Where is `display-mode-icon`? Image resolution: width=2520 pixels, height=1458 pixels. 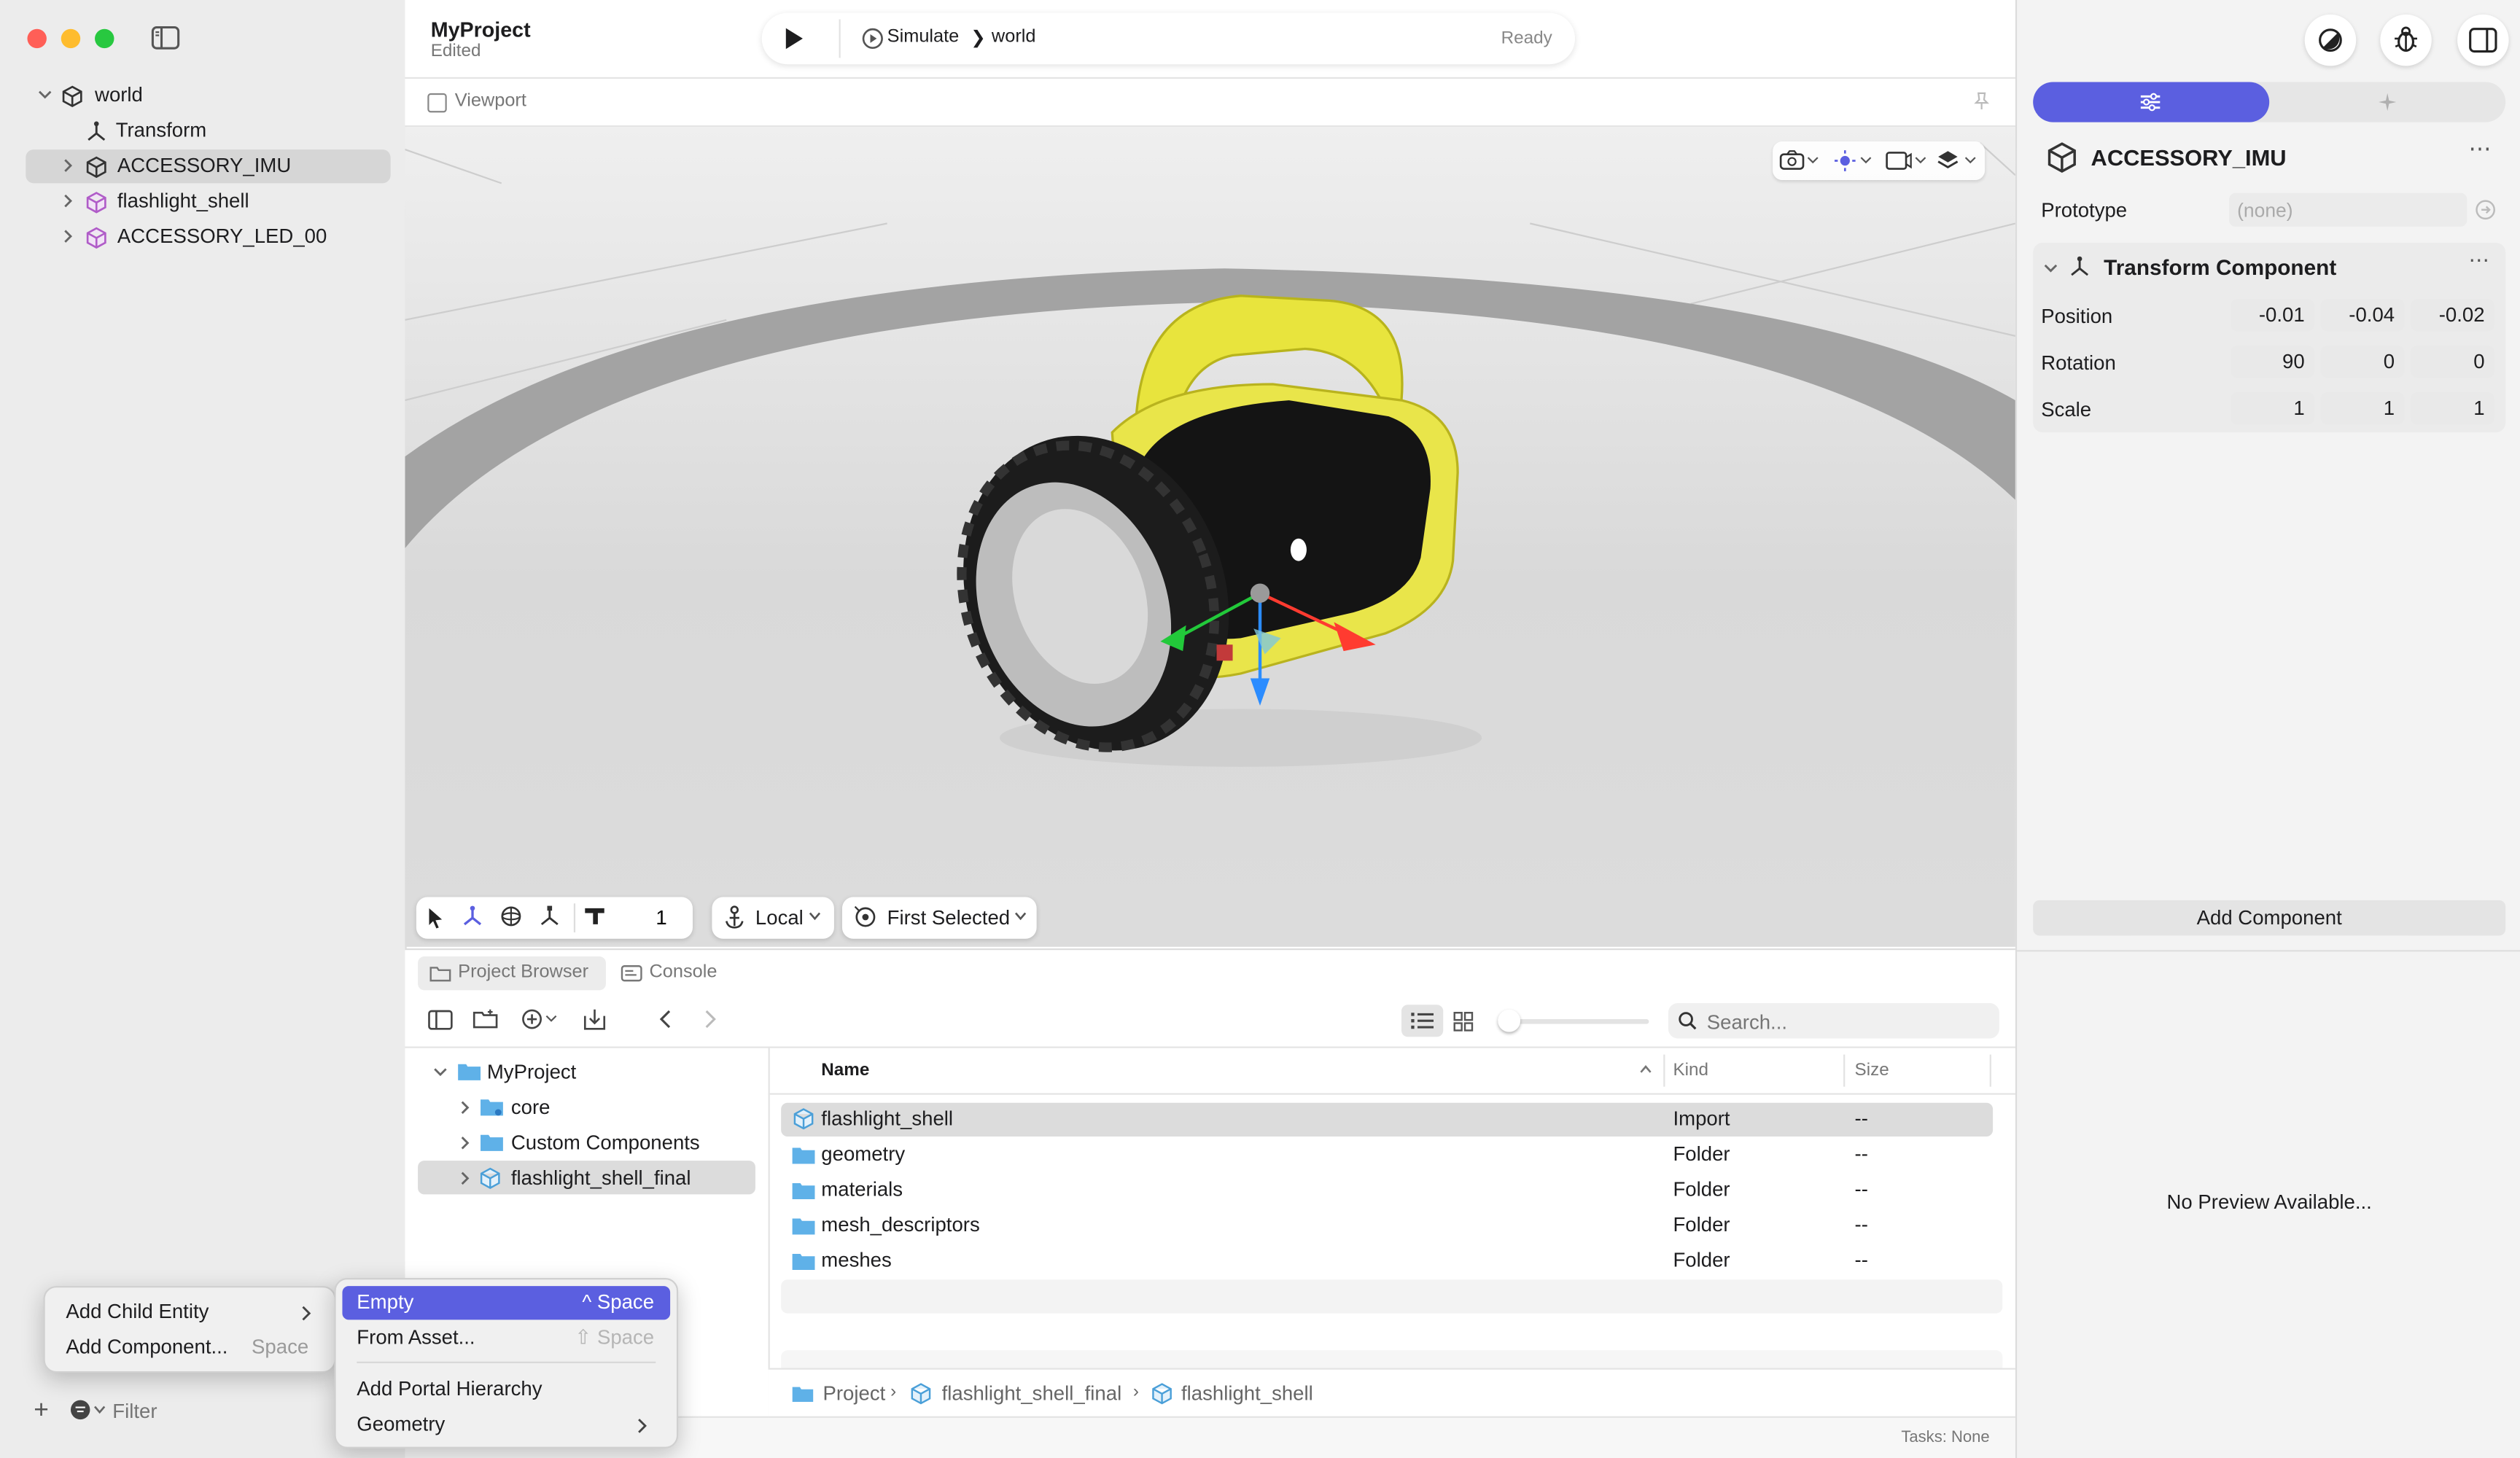 display-mode-icon is located at coordinates (1907, 160).